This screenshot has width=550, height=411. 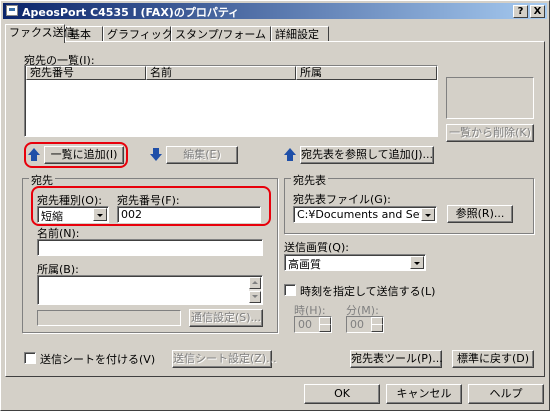 What do you see at coordinates (156, 155) in the screenshot?
I see `edit-arrow-icon` at bounding box center [156, 155].